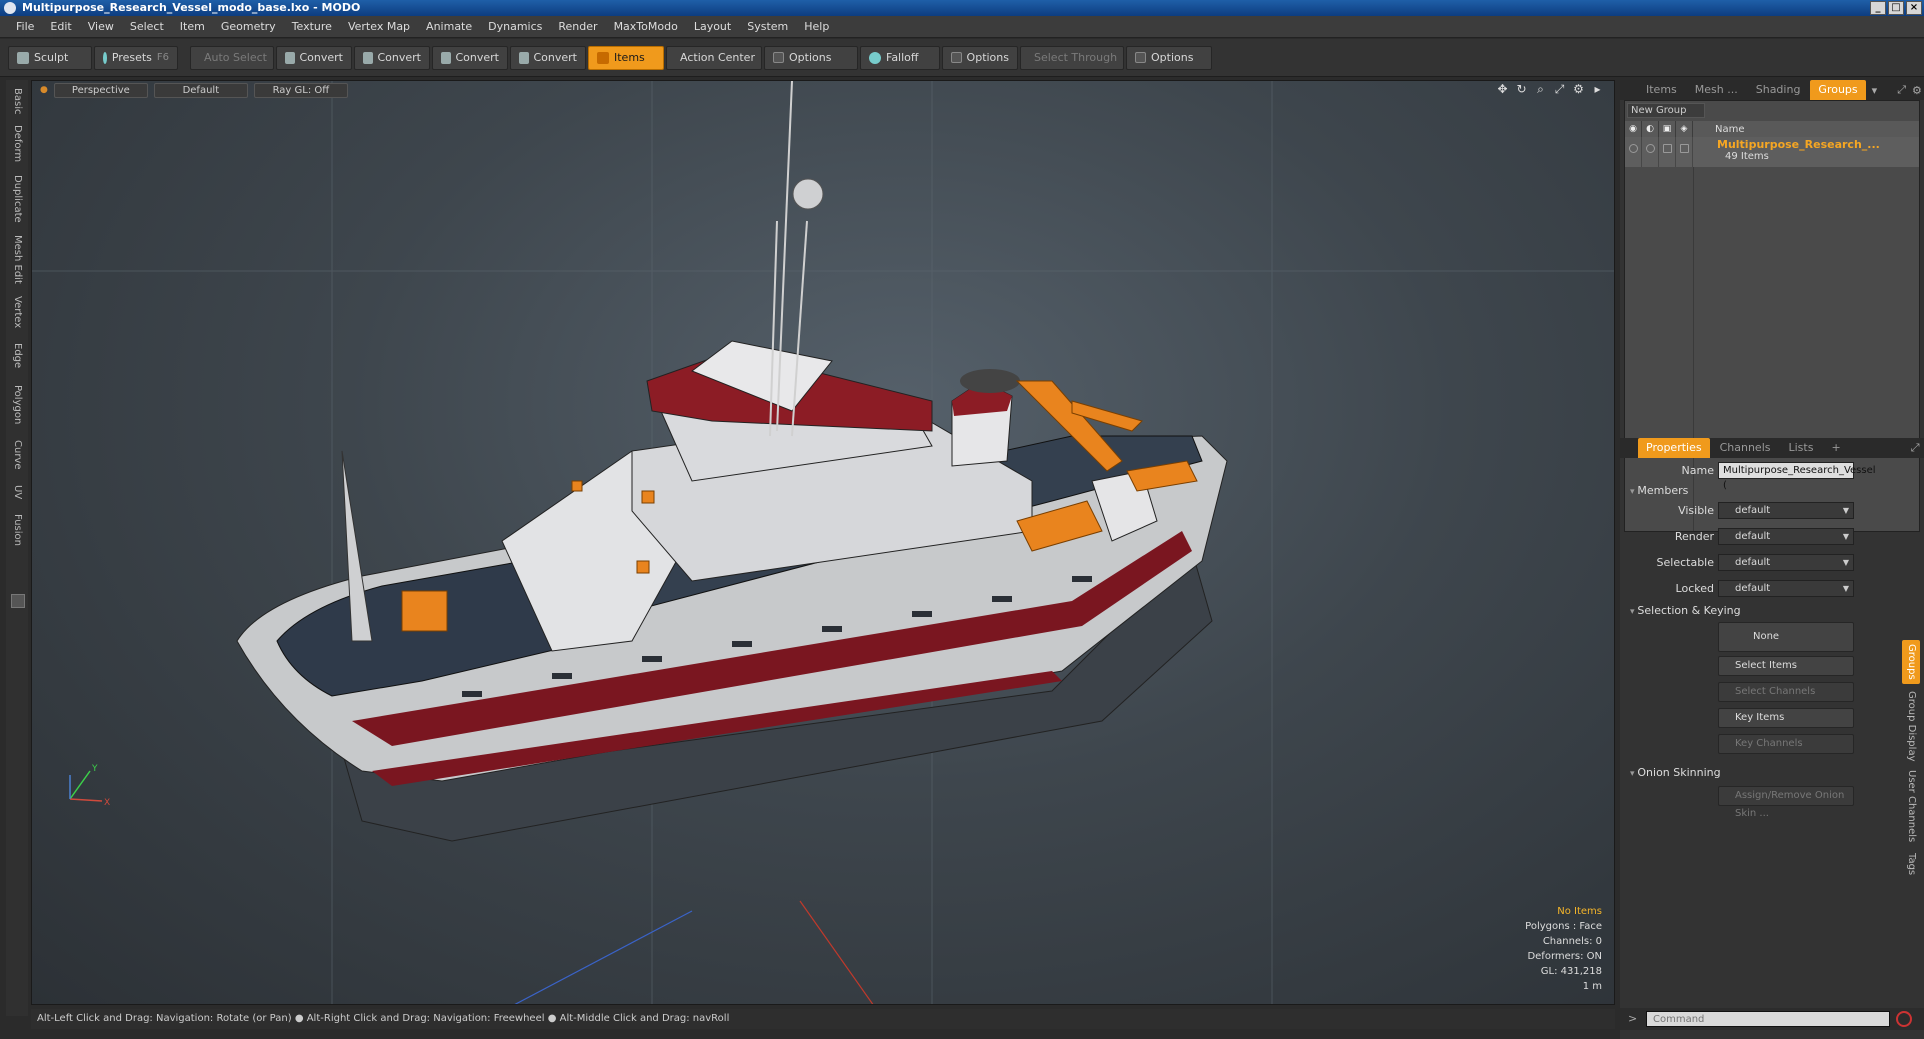  What do you see at coordinates (101, 27) in the screenshot?
I see `menu-view: View` at bounding box center [101, 27].